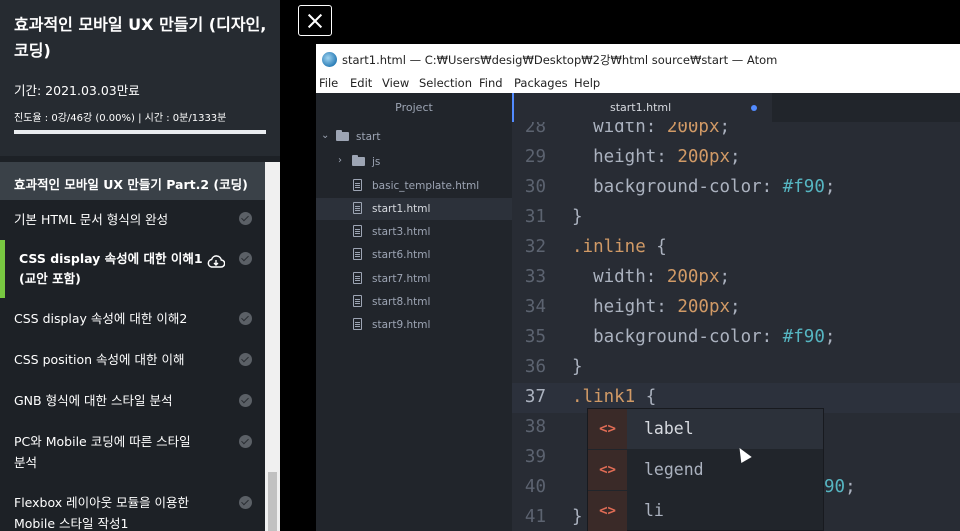 The height and width of the screenshot is (531, 960). What do you see at coordinates (535, 367) in the screenshot?
I see `line-number: 36` at bounding box center [535, 367].